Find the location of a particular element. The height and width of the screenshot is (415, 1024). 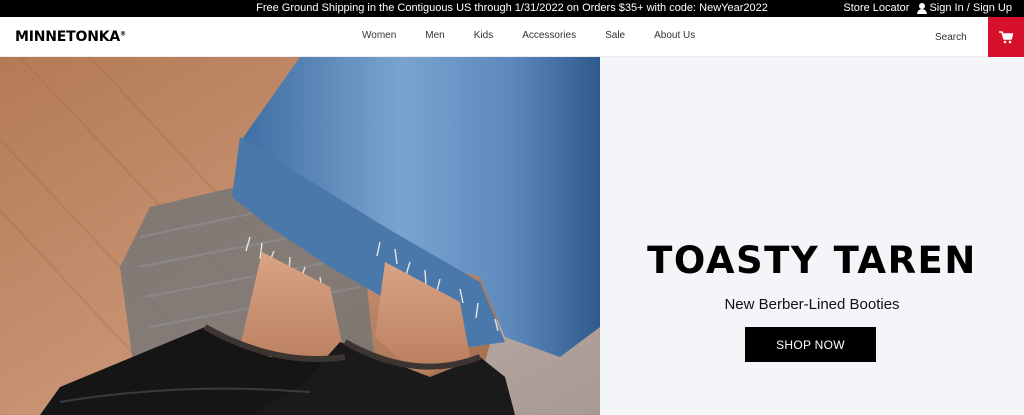

logo-mark: ® is located at coordinates (123, 34).